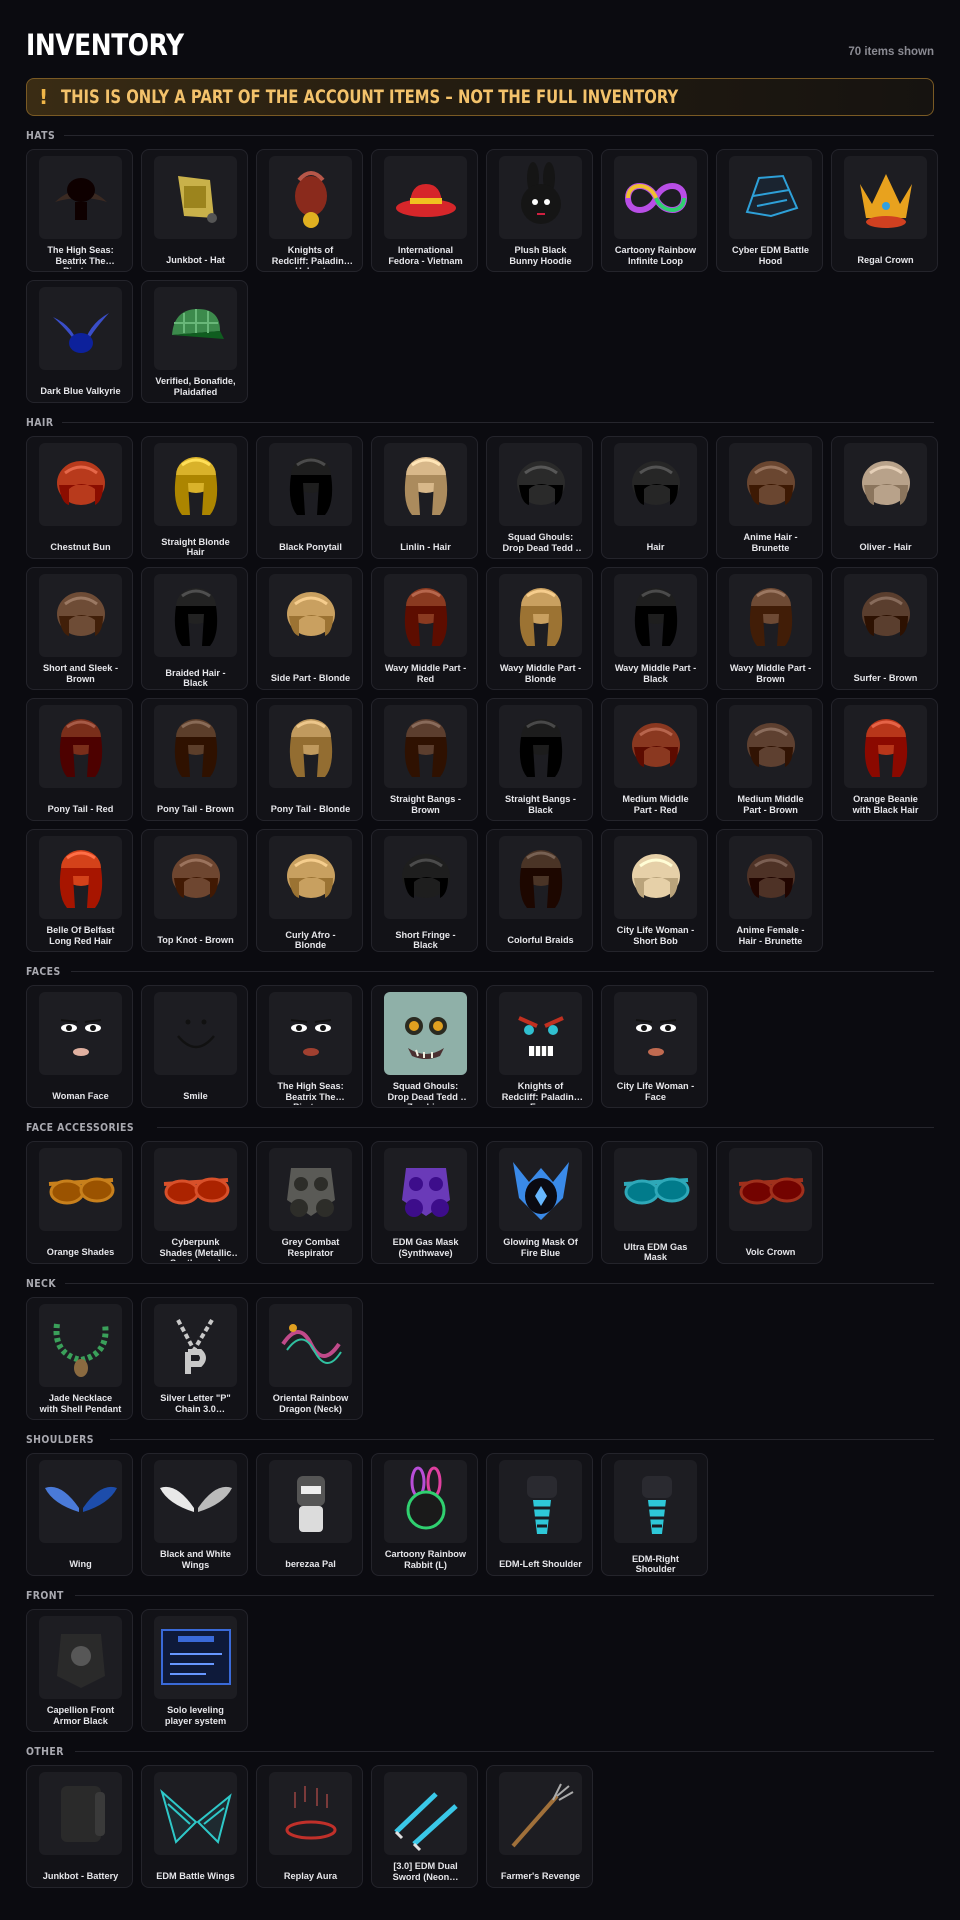 Image resolution: width=960 pixels, height=1920 pixels. Describe the element at coordinates (654, 210) in the screenshot. I see `item-card: Cartoony Rainbow Infinite Loop` at that location.